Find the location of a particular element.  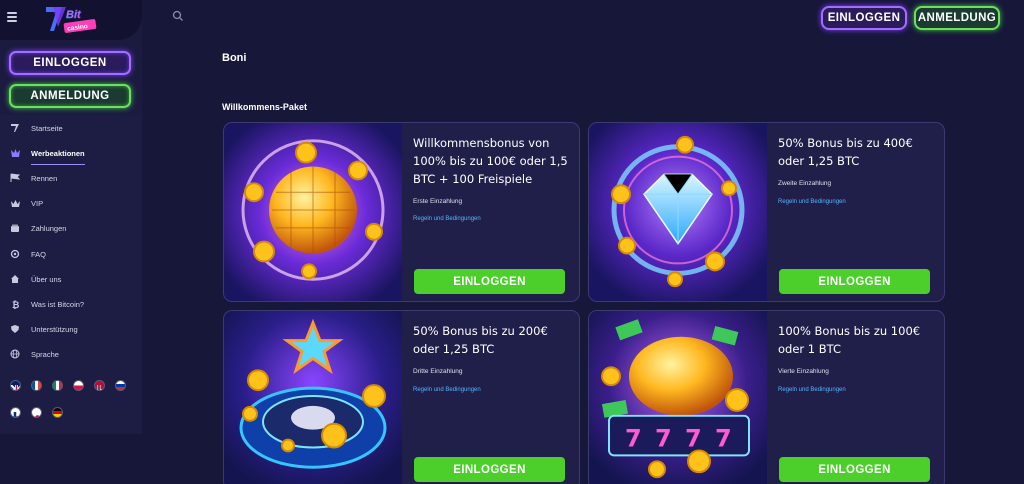

flag-france-icon is located at coordinates (36, 385).